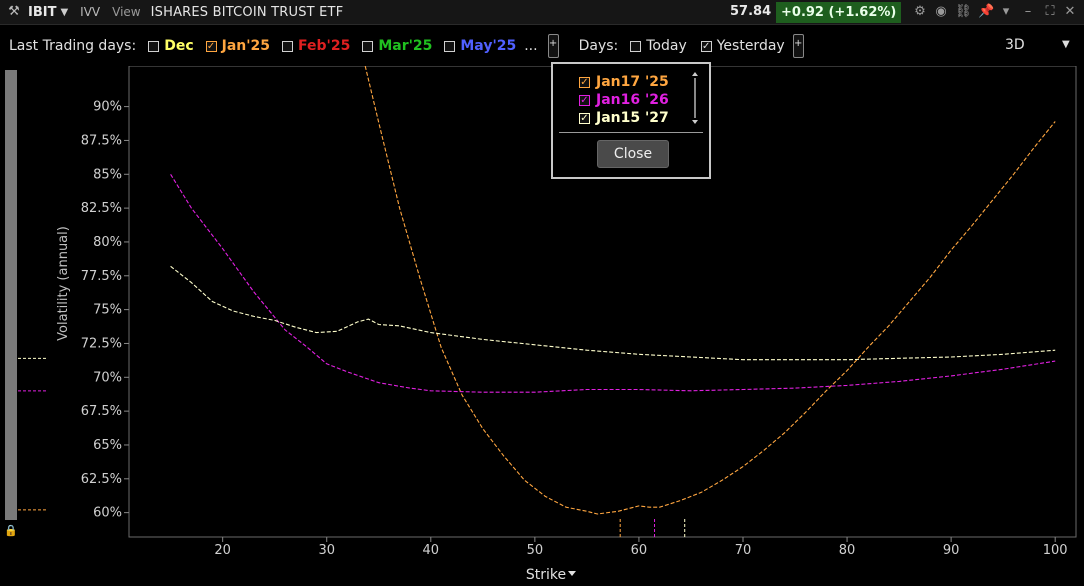  Describe the element at coordinates (405, 46) in the screenshot. I see `month-label: Mar'25` at that location.